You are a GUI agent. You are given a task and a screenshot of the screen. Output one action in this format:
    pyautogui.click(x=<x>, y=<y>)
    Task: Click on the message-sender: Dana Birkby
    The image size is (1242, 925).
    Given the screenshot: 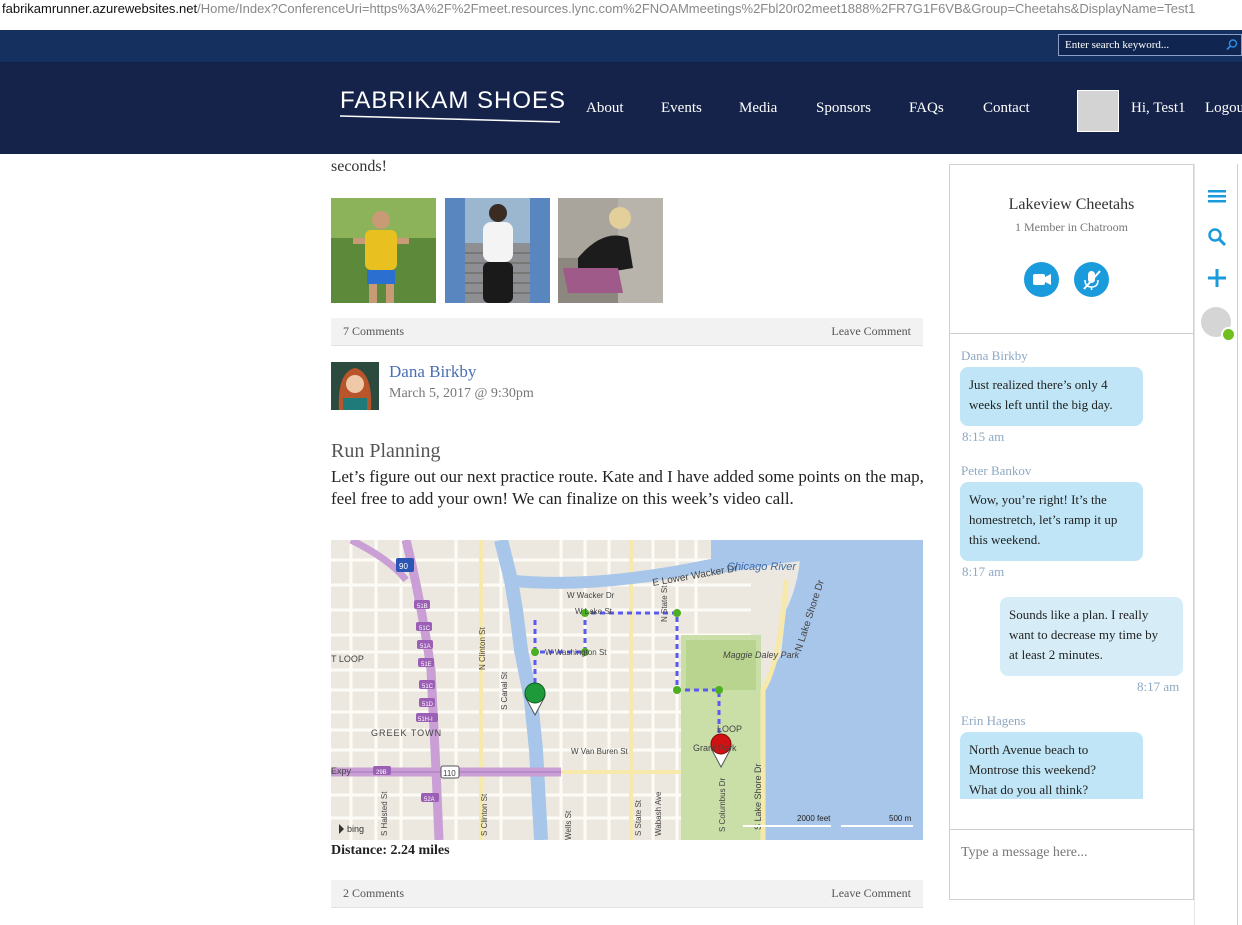 What is the action you would take?
    pyautogui.click(x=994, y=355)
    